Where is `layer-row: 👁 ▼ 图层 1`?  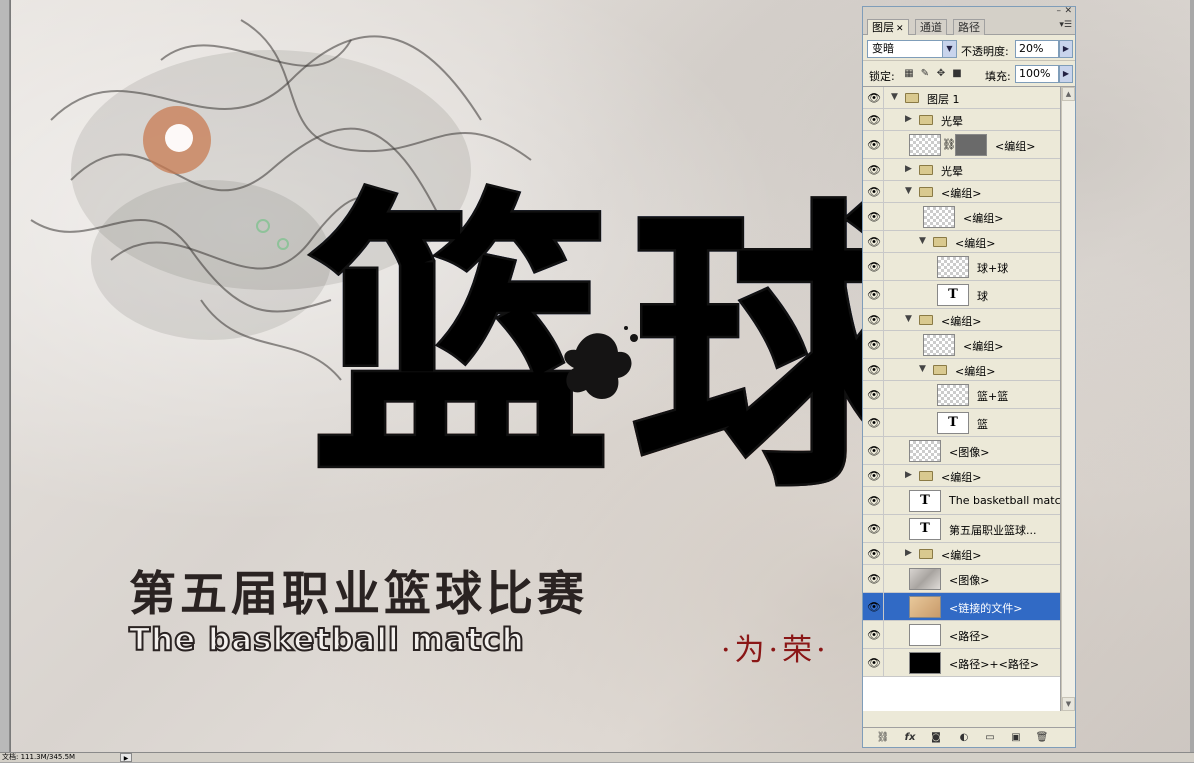 layer-row: 👁 ▼ 图层 1 is located at coordinates (961, 98).